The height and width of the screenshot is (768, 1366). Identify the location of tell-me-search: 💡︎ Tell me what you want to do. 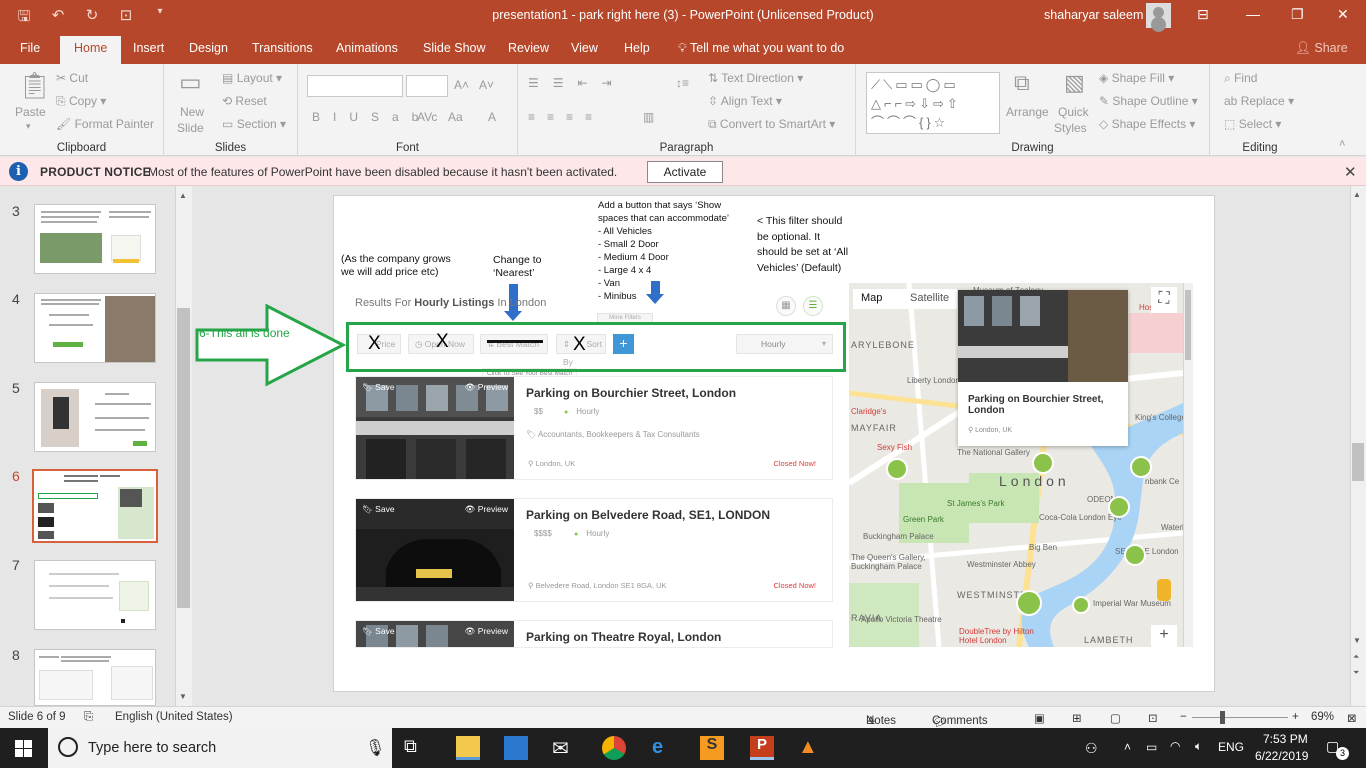
(761, 48).